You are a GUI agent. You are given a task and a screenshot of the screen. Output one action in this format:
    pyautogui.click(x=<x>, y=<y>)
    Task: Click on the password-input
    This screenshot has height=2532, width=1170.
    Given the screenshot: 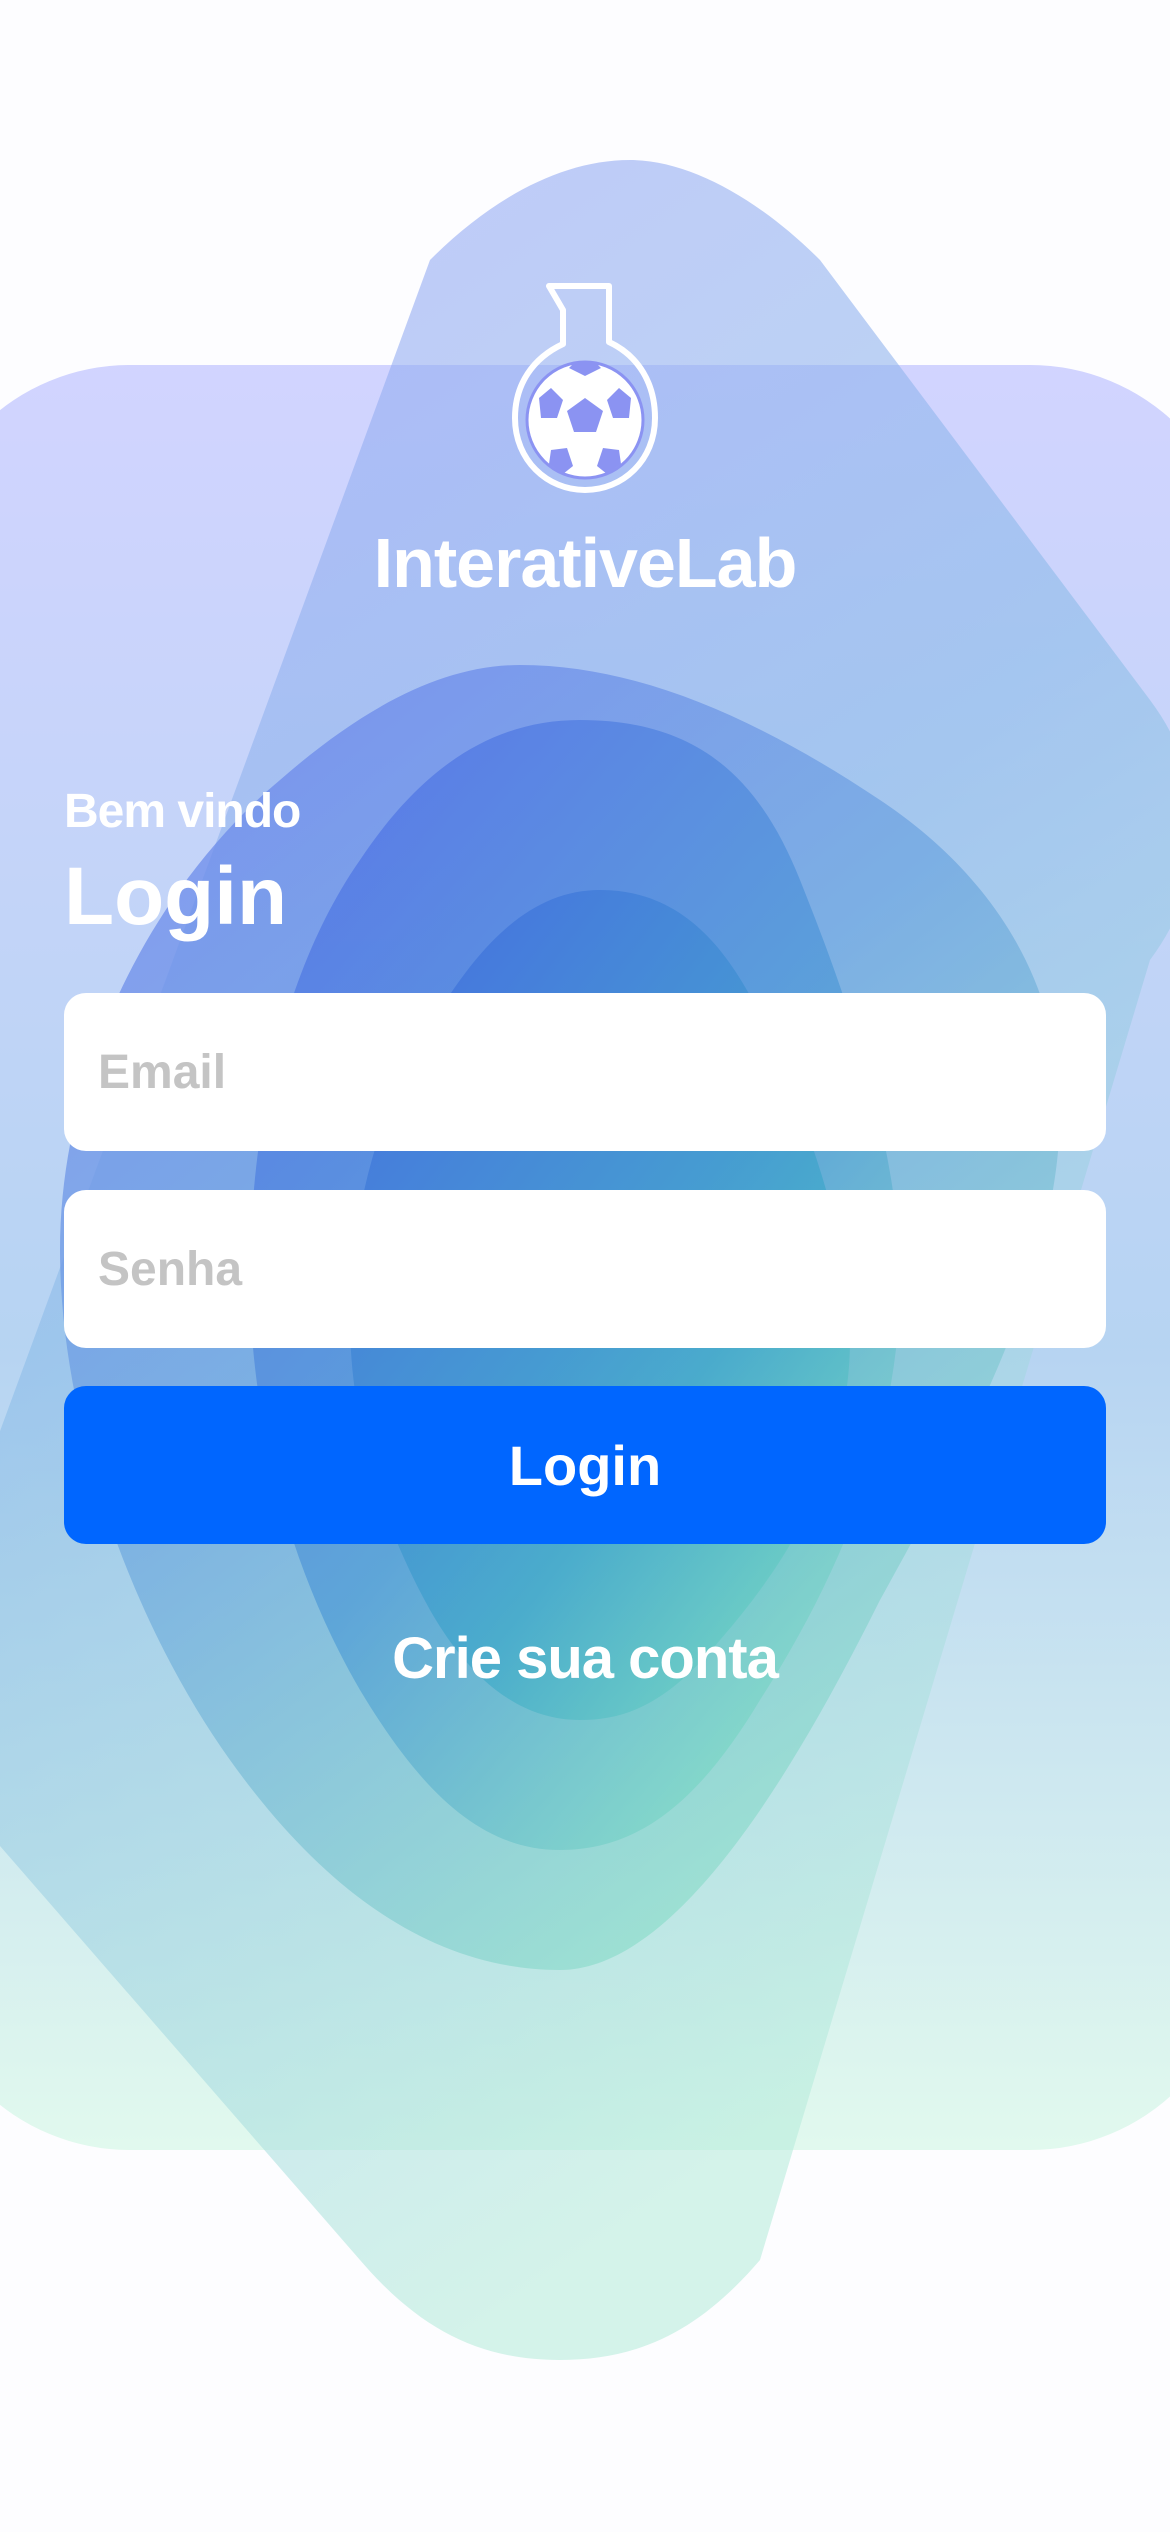 What is the action you would take?
    pyautogui.click(x=602, y=1269)
    